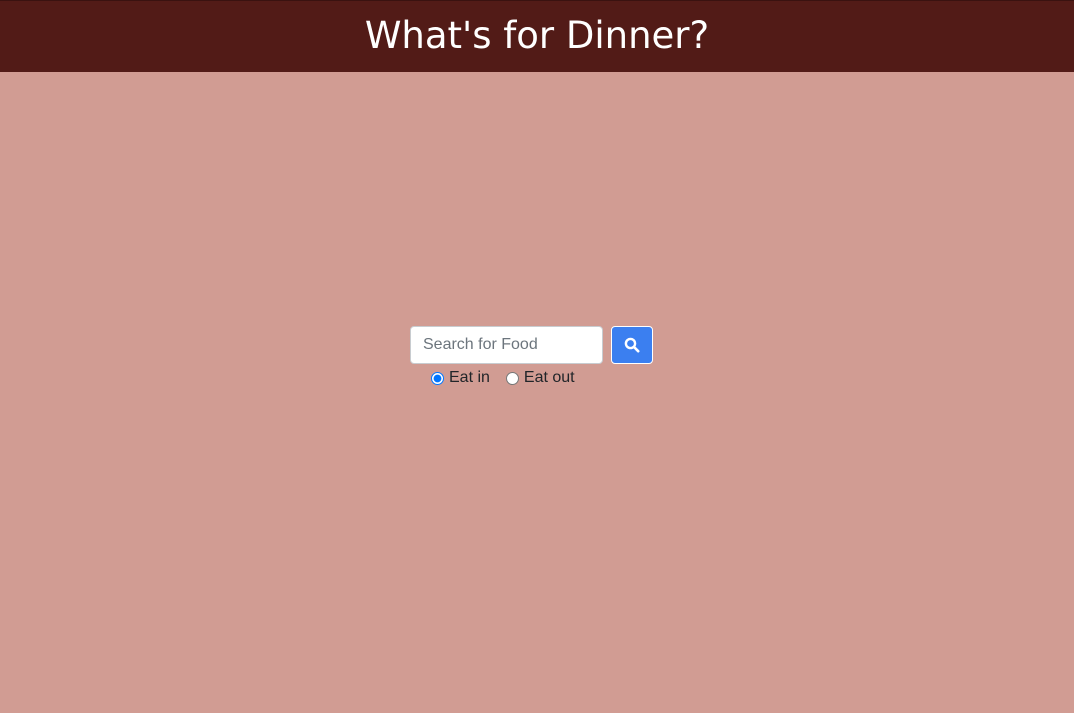 This screenshot has width=1074, height=713. Describe the element at coordinates (506, 345) in the screenshot. I see `search-input` at that location.